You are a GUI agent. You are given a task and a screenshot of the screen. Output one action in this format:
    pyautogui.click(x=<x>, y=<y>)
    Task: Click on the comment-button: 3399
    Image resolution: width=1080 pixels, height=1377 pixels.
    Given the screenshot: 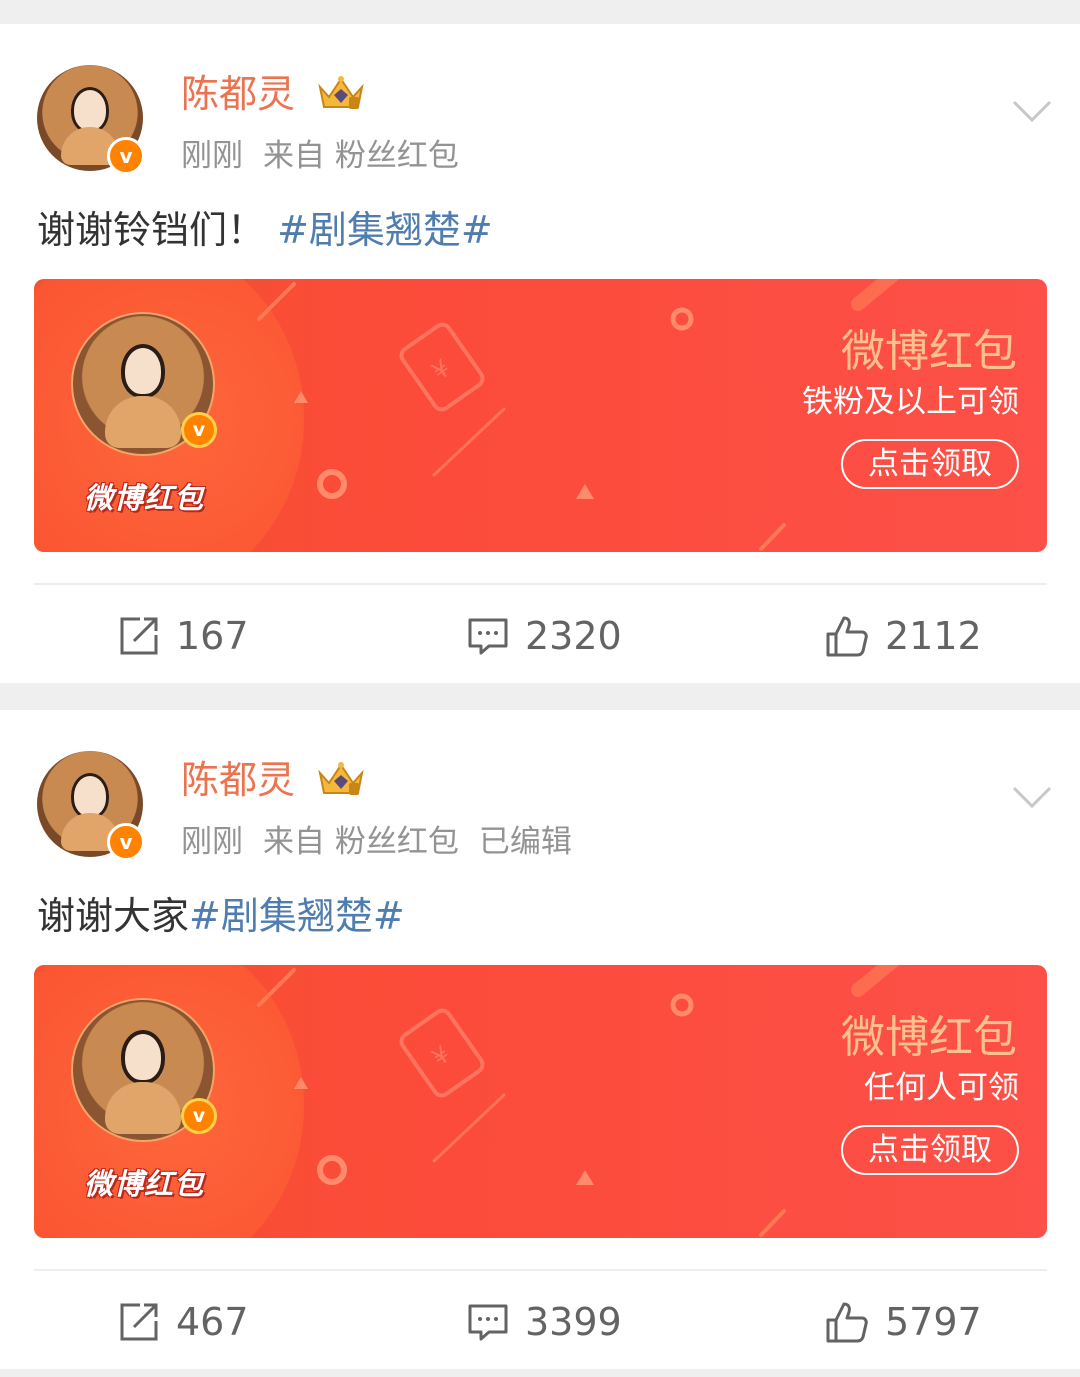 What is the action you would take?
    pyautogui.click(x=544, y=1322)
    